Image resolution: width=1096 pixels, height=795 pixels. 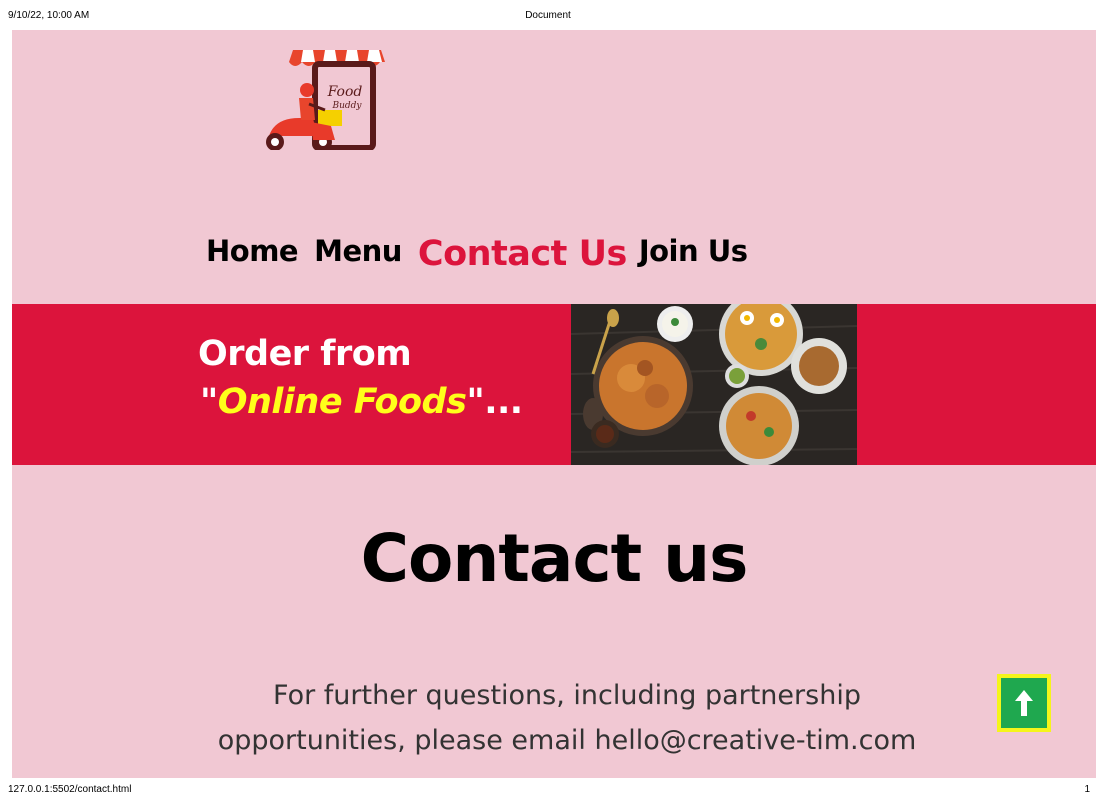 I want to click on print-document-title: Document, so click(x=548, y=15).